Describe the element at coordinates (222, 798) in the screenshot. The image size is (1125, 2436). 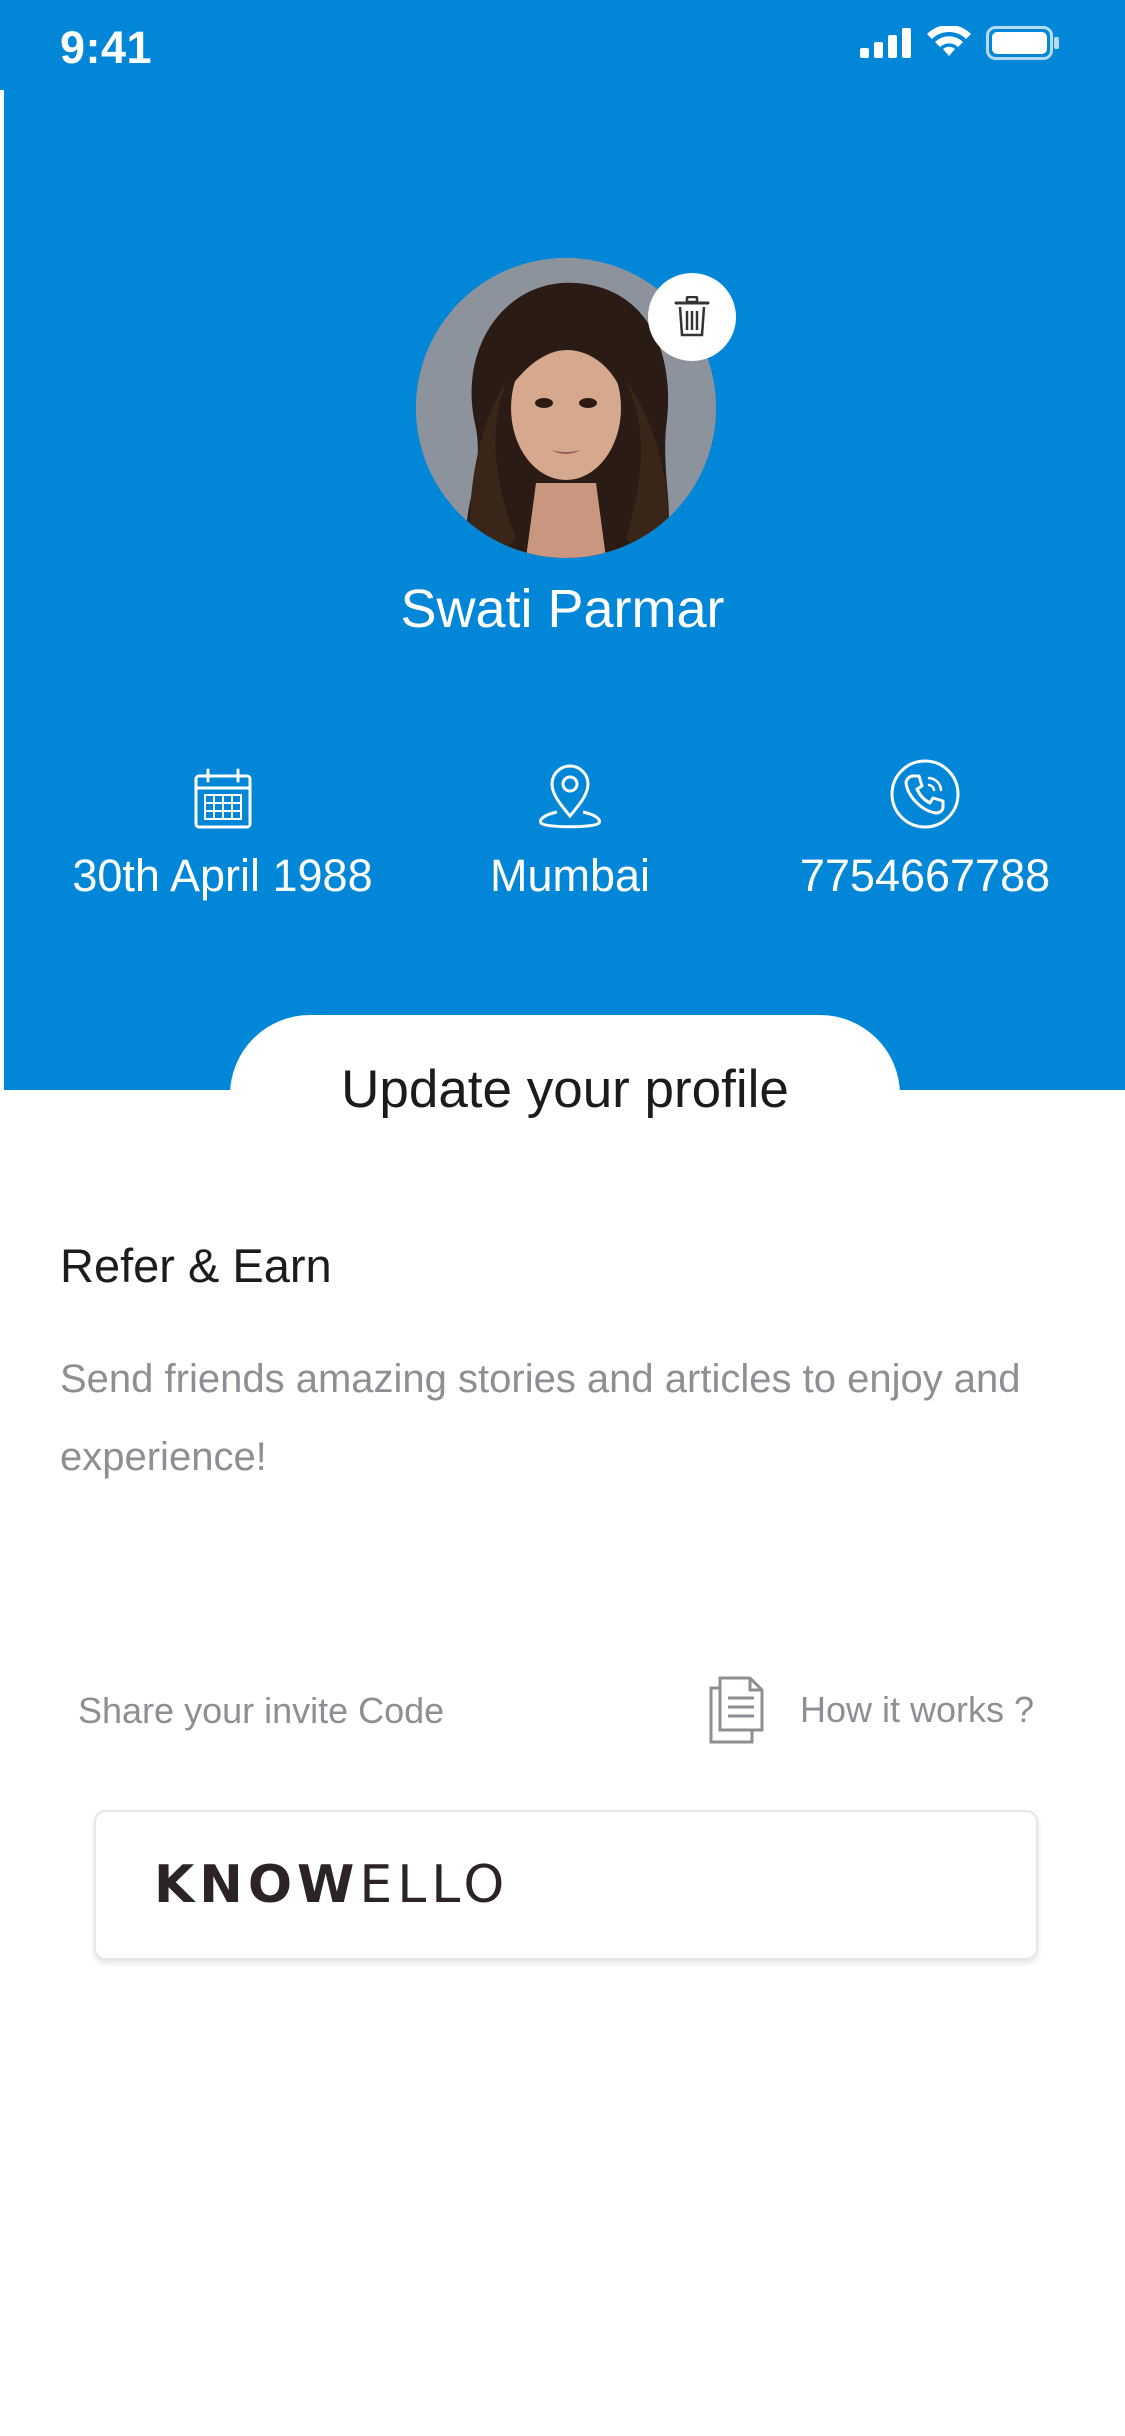
I see `calendar-icon` at that location.